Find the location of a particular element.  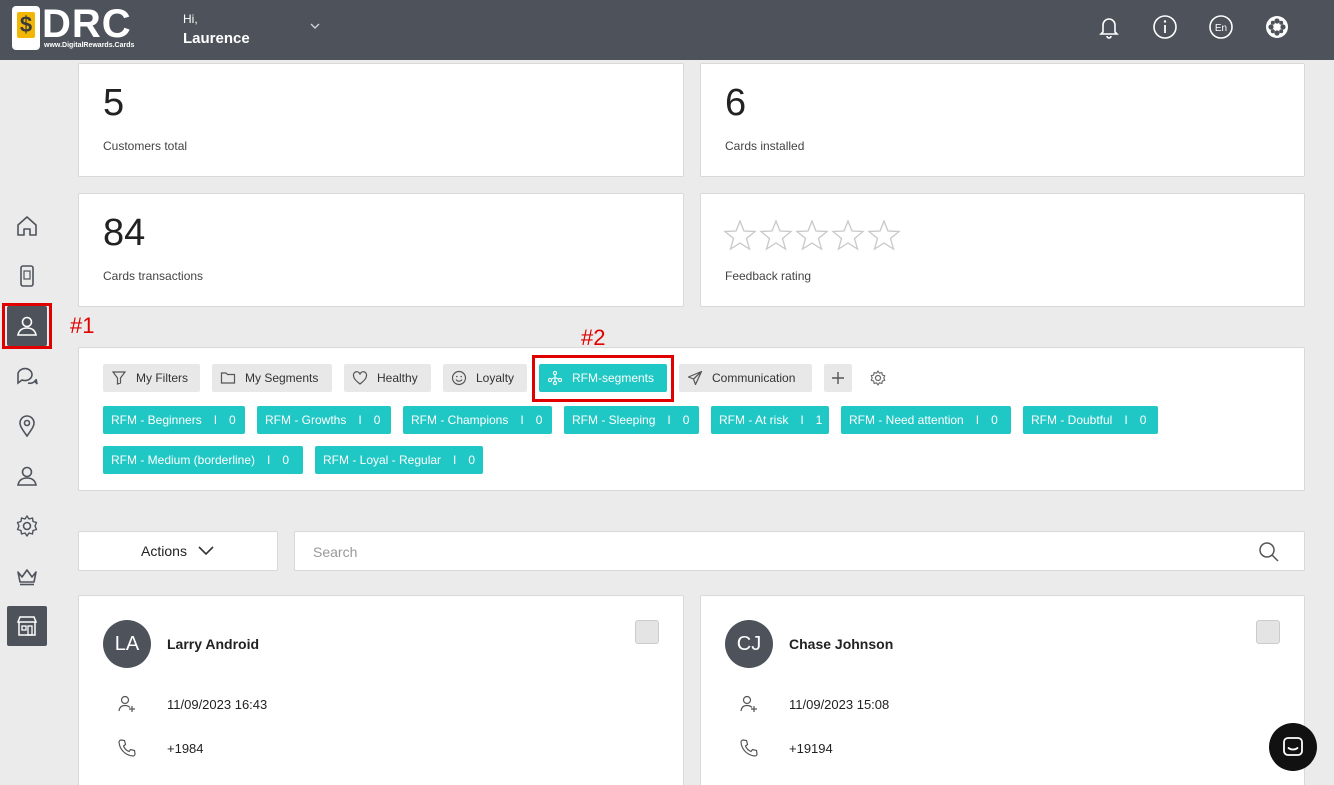

stat-value: 5 is located at coordinates (114, 103).